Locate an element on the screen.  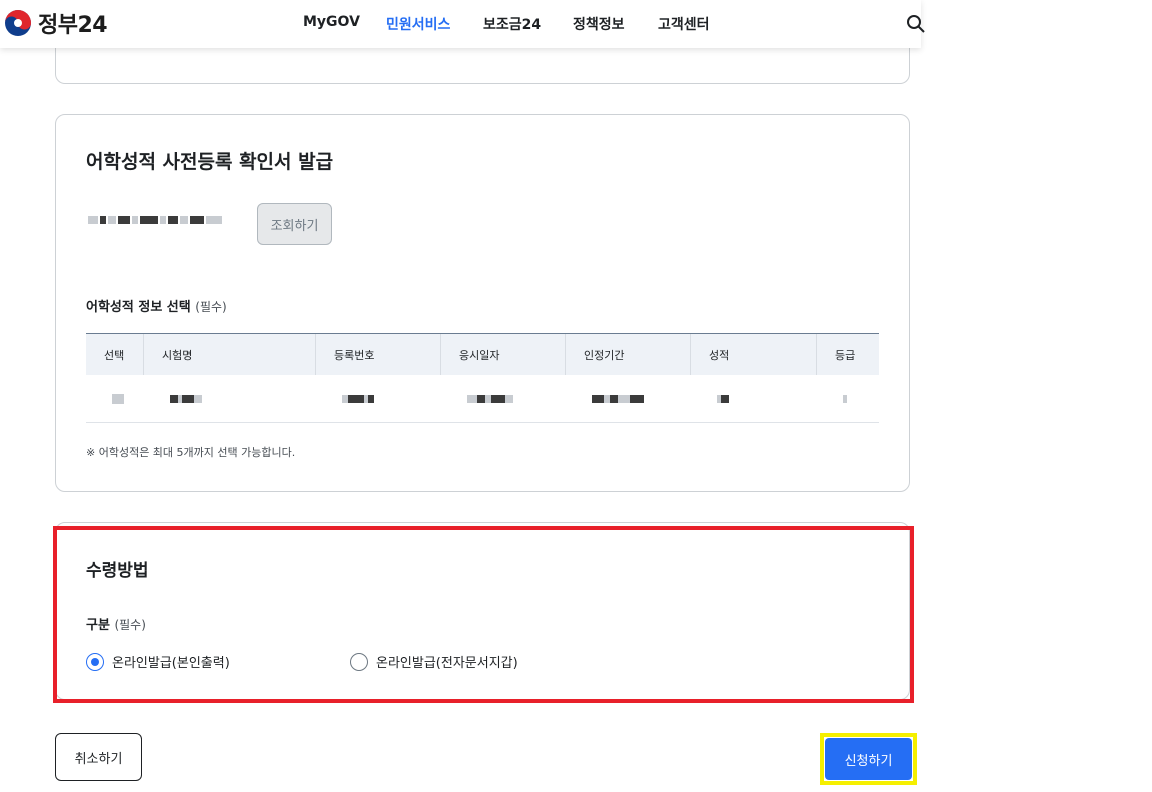
table-header-row: 선택 시험명 등록번호 응시일자 인정기간 성적 등급 is located at coordinates (482, 354).